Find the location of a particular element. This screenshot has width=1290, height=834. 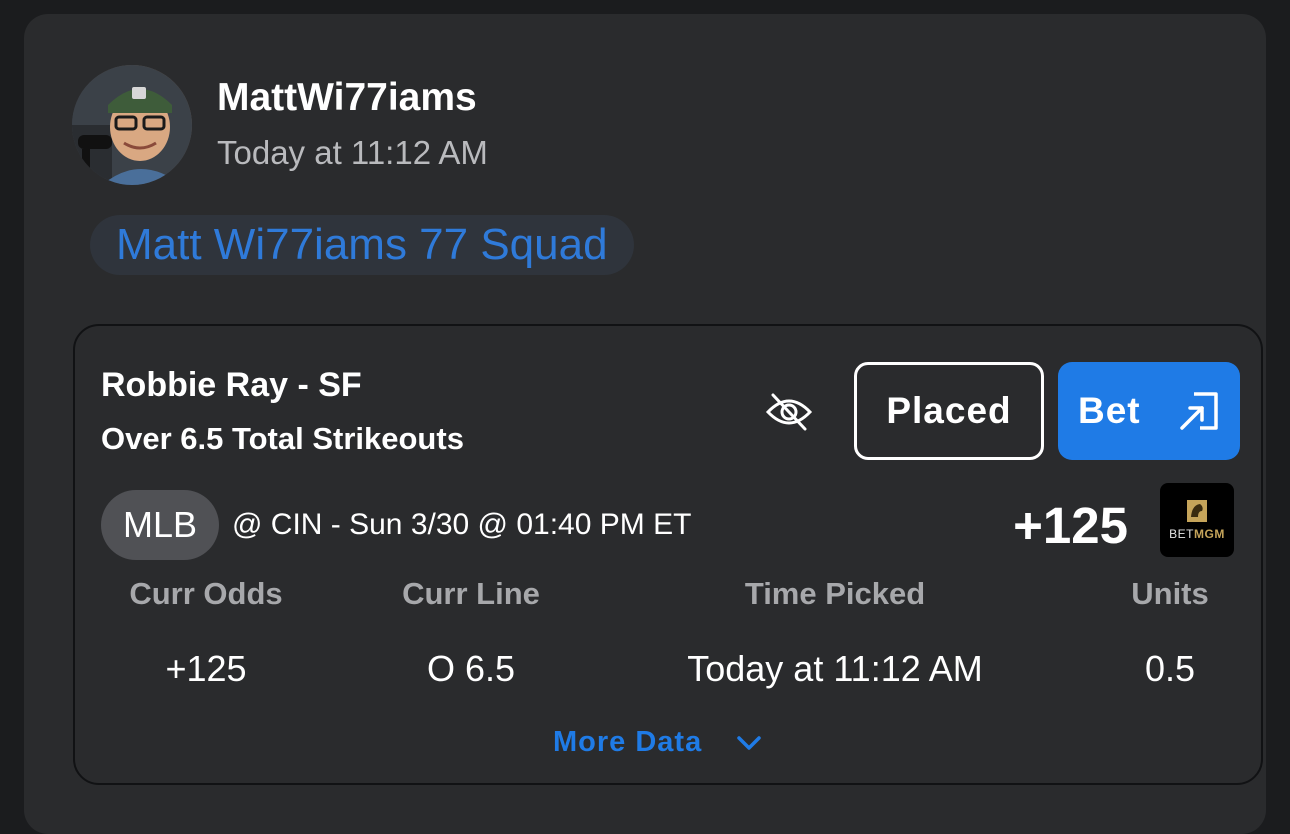

chevron-down-icon is located at coordinates (749, 742).